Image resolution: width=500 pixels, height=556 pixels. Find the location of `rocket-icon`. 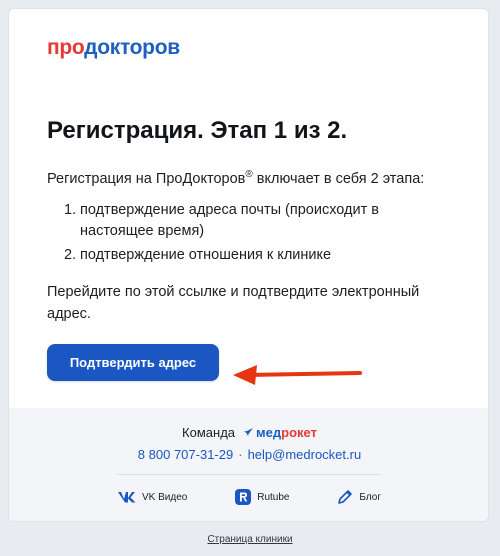

rocket-icon is located at coordinates (249, 432).